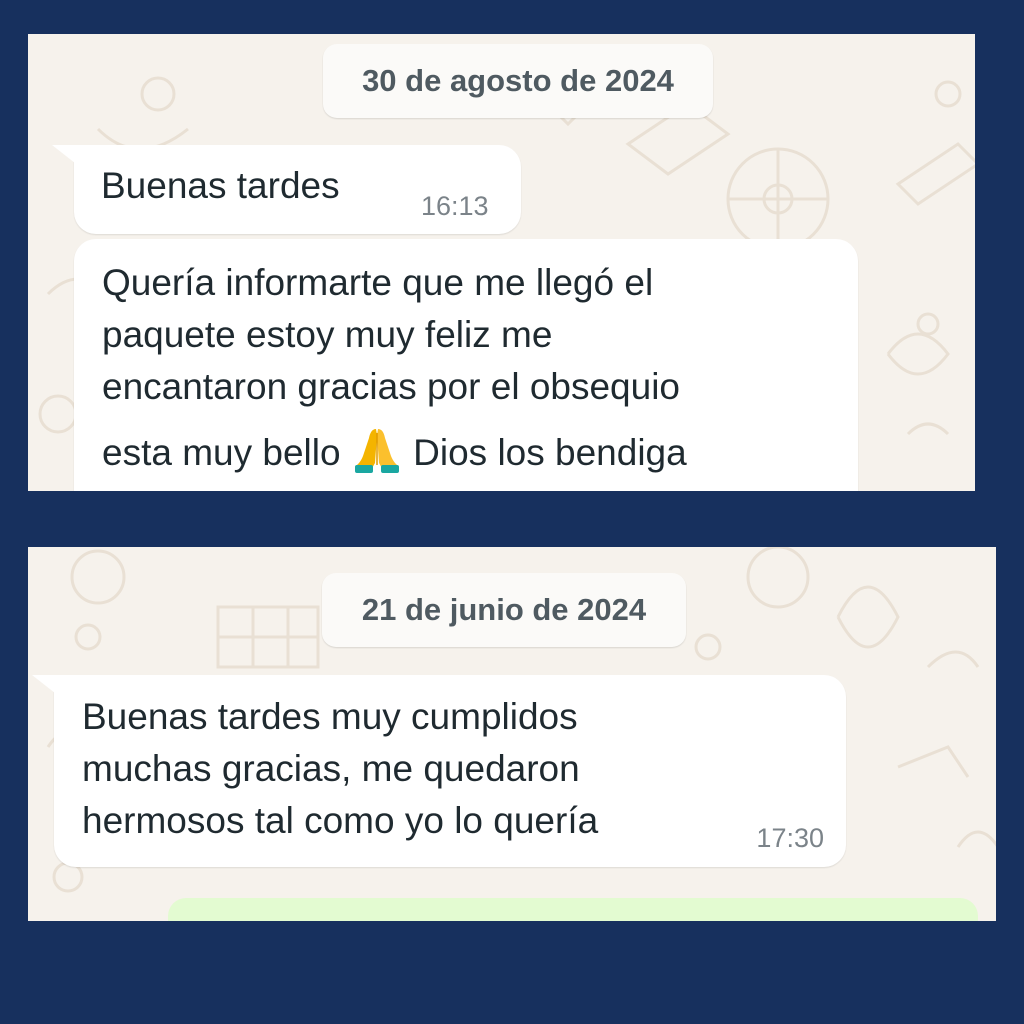 This screenshot has height=1024, width=1024. Describe the element at coordinates (376, 451) in the screenshot. I see `folded-hands-icon` at that location.